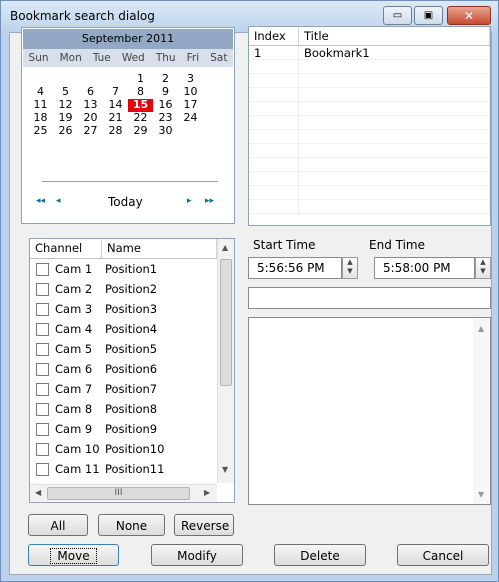 The width and height of the screenshot is (499, 582). I want to click on move-button: Move, so click(73, 555).